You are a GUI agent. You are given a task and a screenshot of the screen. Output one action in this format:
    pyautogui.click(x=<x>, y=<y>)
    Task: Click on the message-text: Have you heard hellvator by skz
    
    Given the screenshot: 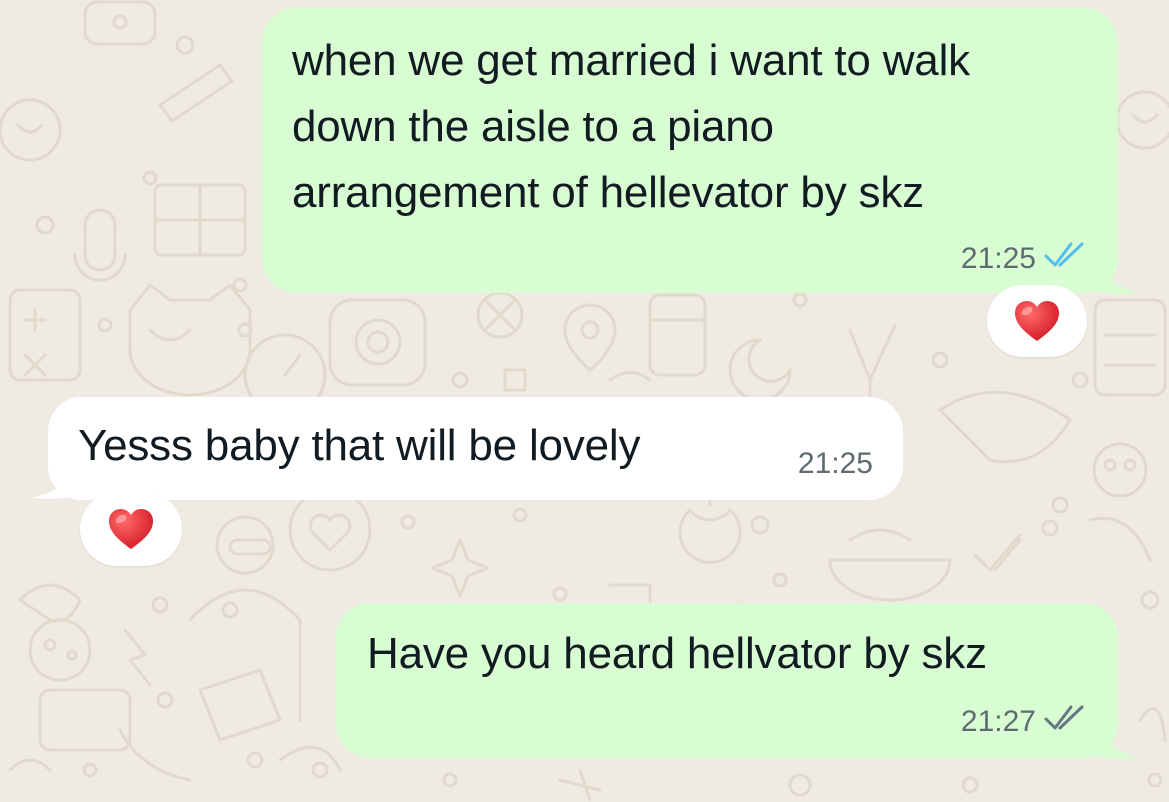 What is the action you would take?
    pyautogui.click(x=677, y=653)
    